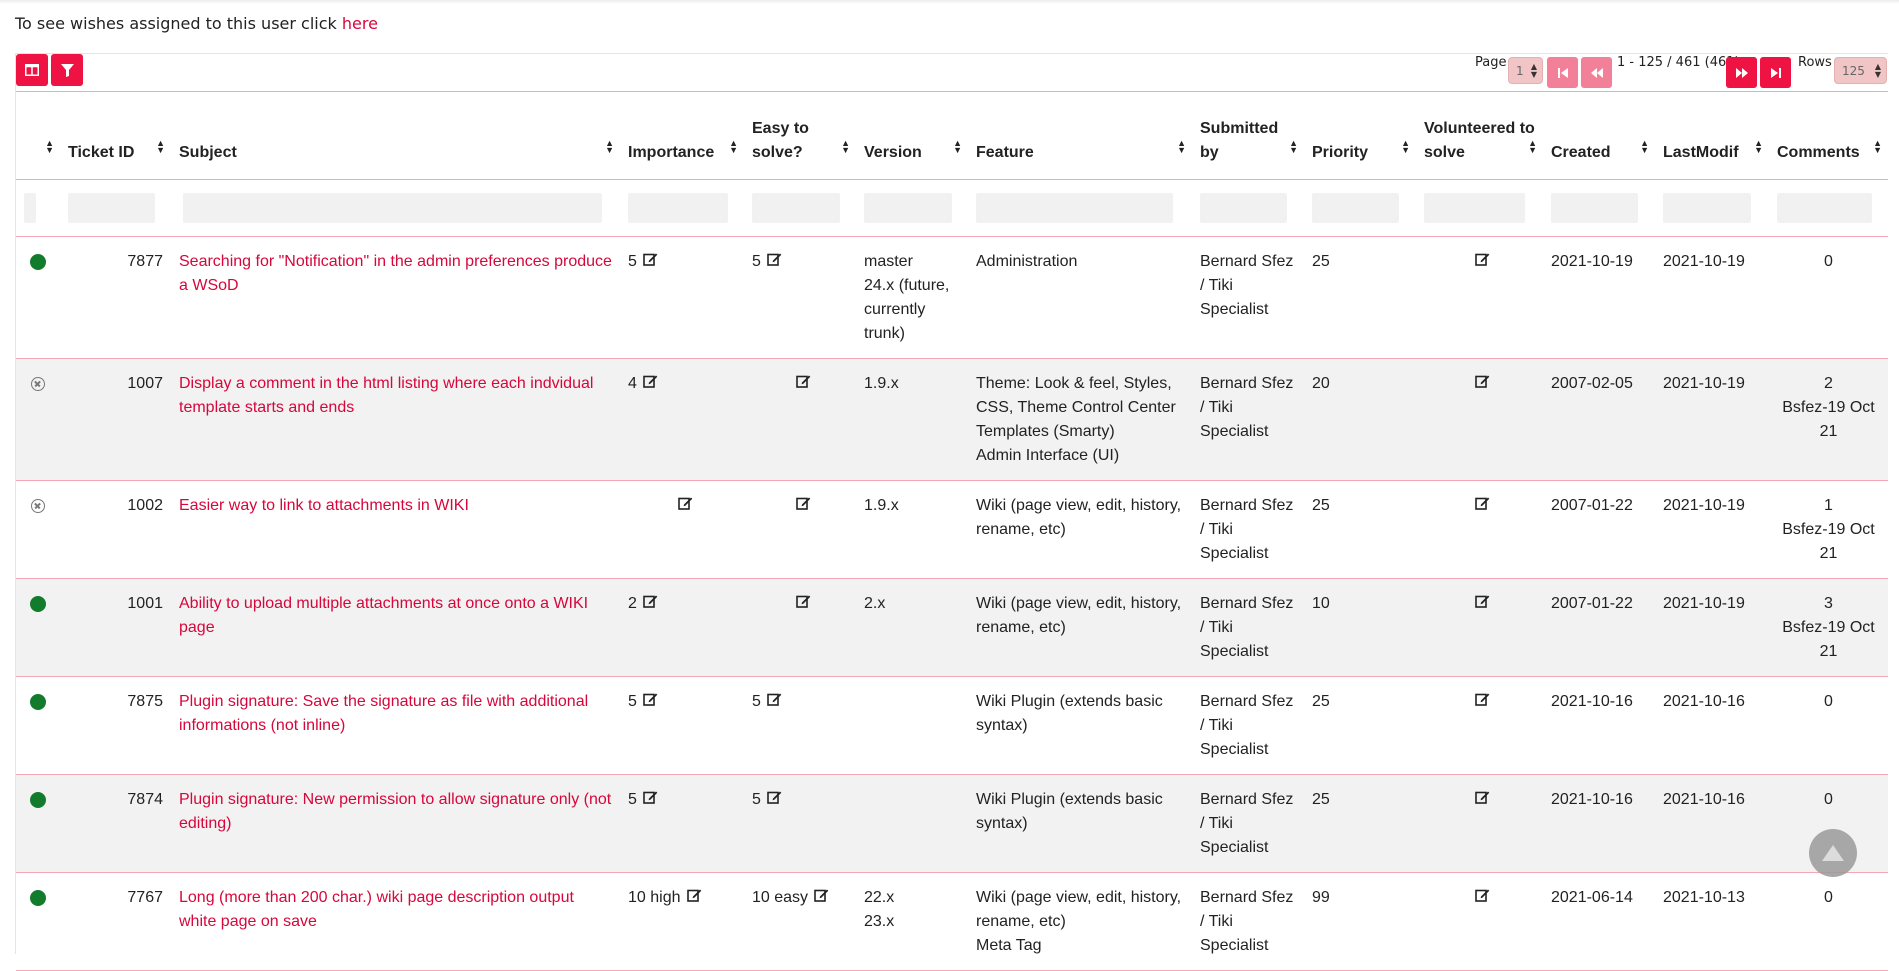 The image size is (1899, 971). I want to click on importance-value: 5, so click(632, 262).